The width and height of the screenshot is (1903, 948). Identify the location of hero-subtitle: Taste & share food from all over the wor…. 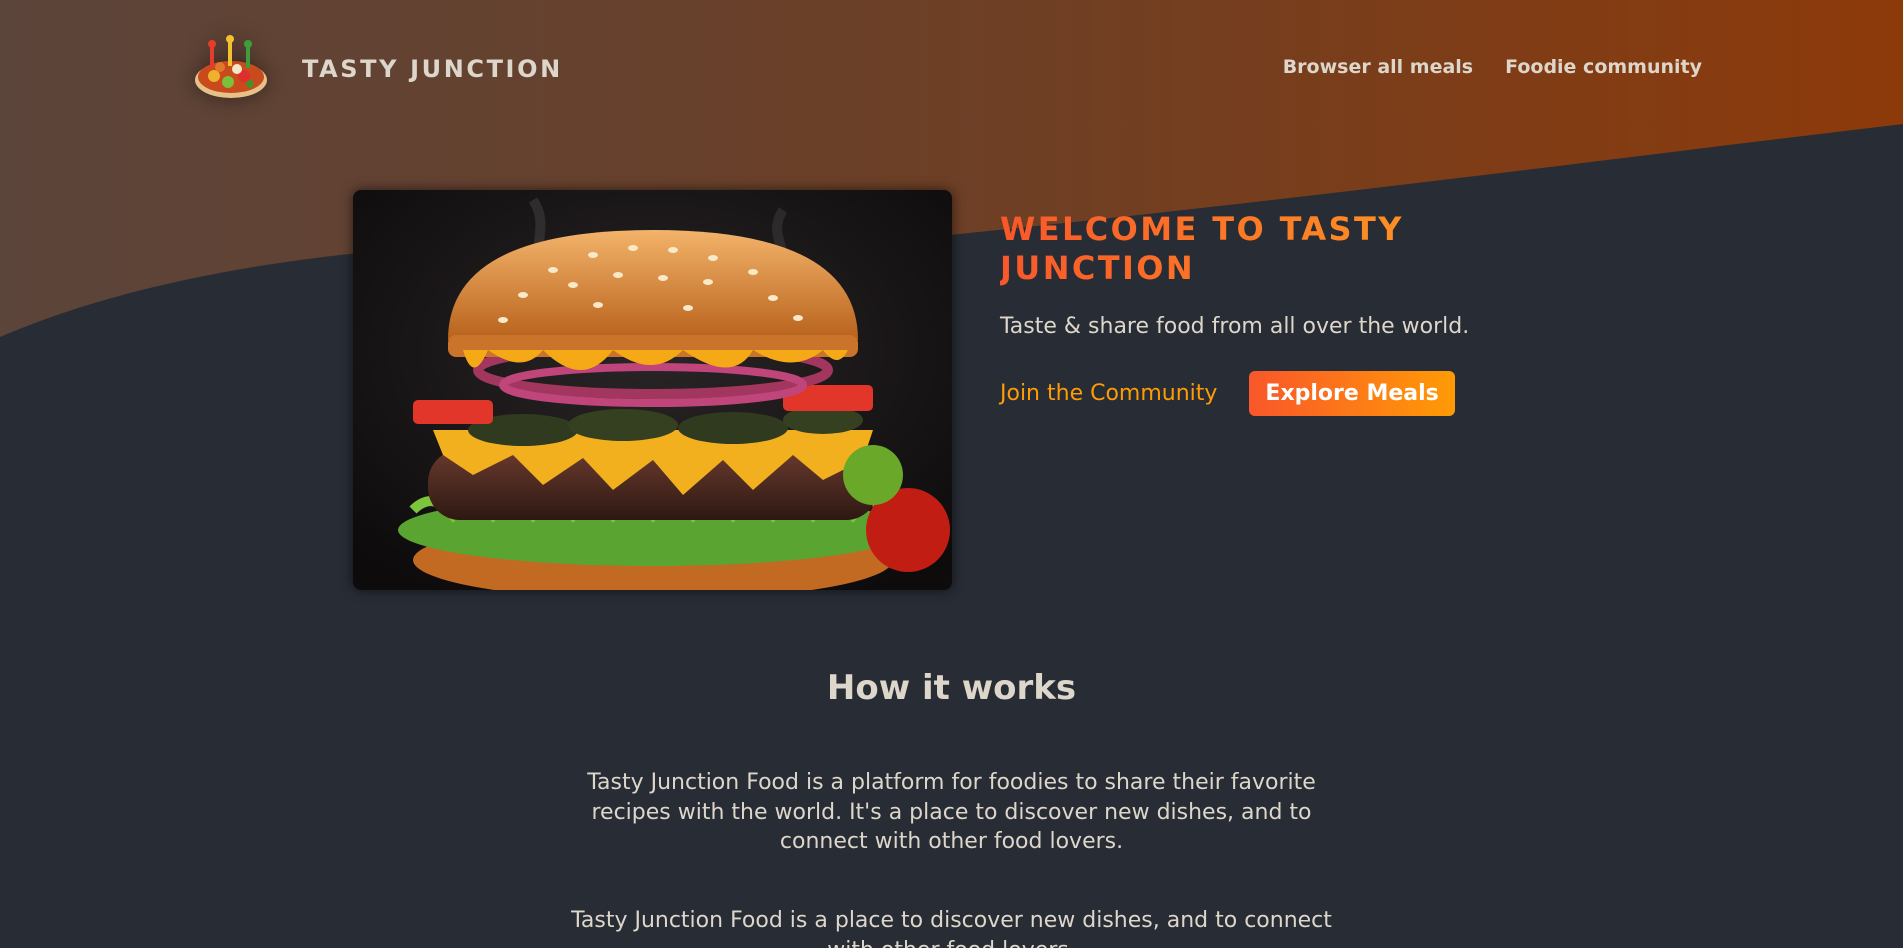
(1235, 326).